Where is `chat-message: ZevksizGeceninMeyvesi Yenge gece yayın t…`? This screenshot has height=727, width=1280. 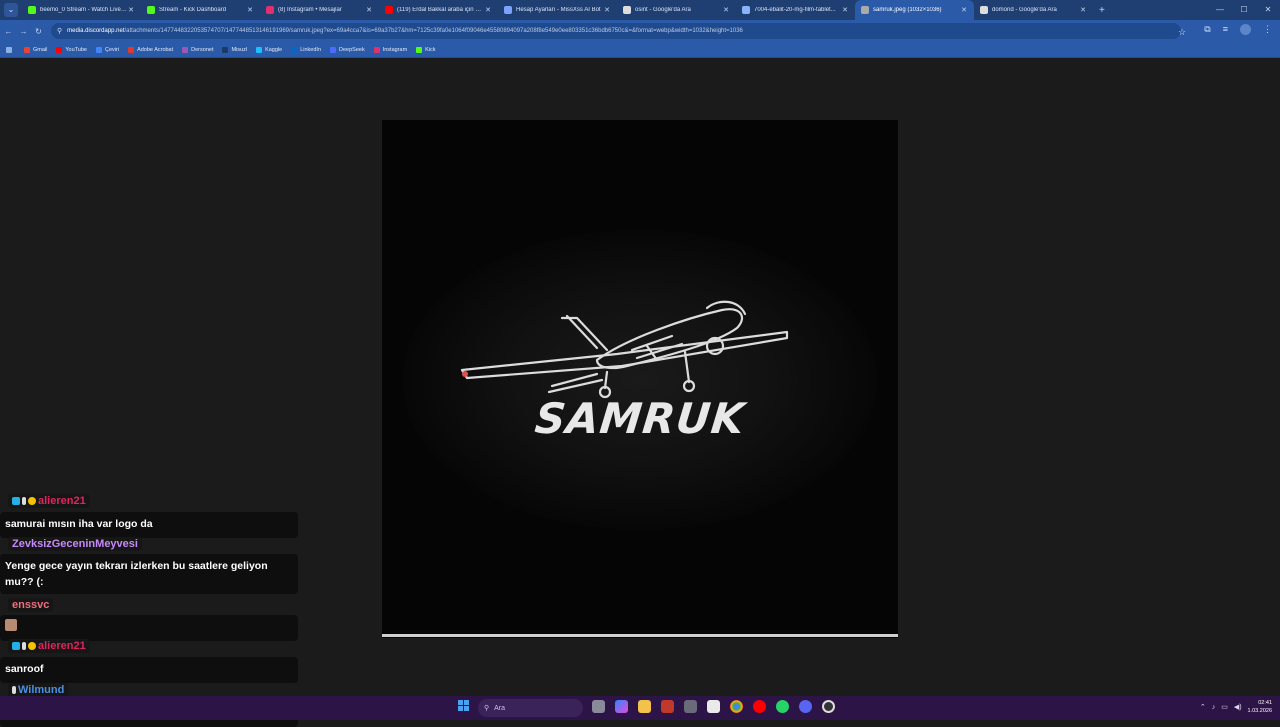
chat-message: ZevksizGeceninMeyvesi Yenge gece yayın t… is located at coordinates (149, 564).